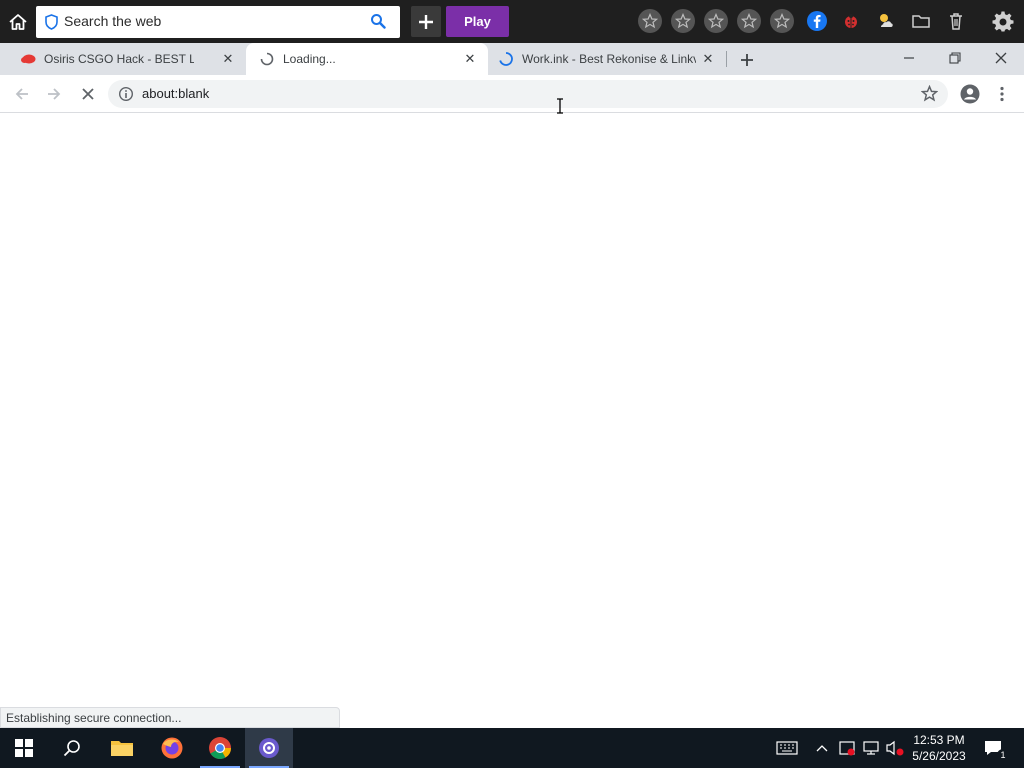  What do you see at coordinates (822, 748) in the screenshot?
I see `chevron-up-icon` at bounding box center [822, 748].